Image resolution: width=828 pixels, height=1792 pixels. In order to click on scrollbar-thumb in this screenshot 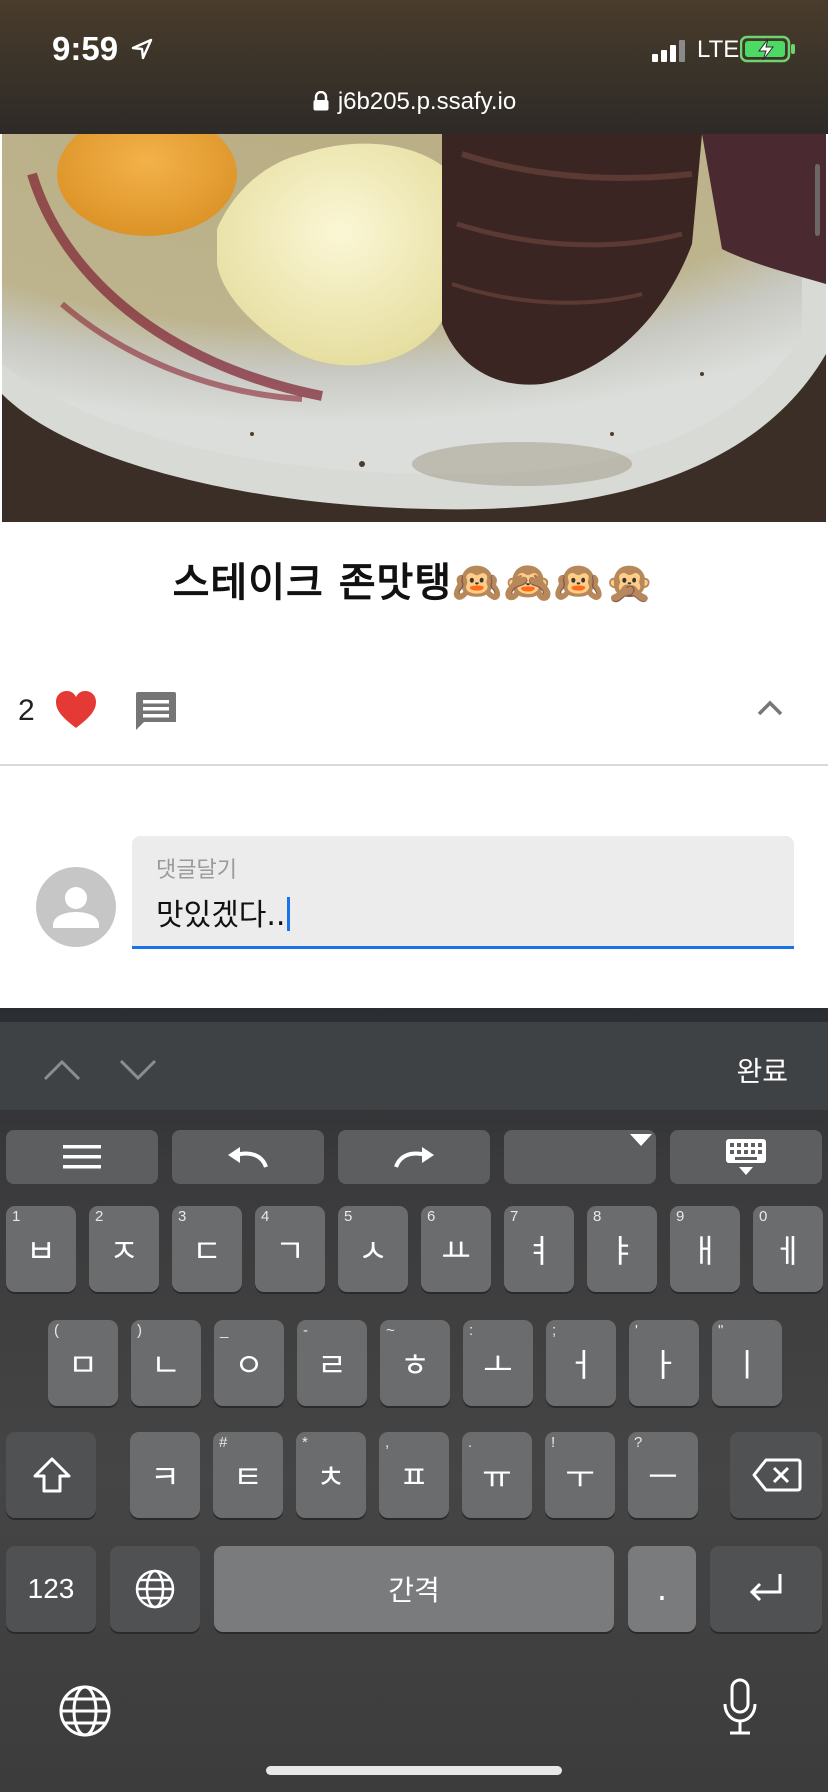, I will do `click(817, 200)`.